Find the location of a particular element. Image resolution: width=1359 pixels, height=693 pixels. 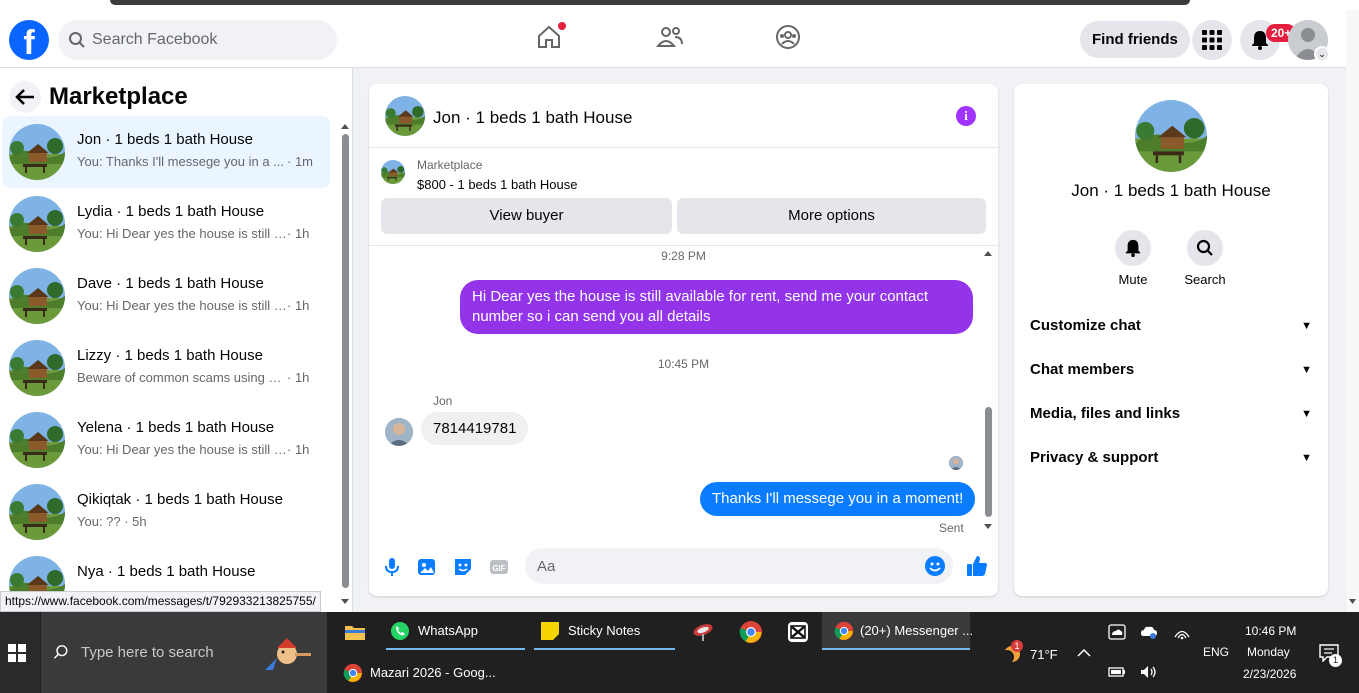

conversation-list-scrollbar is located at coordinates (345, 365).